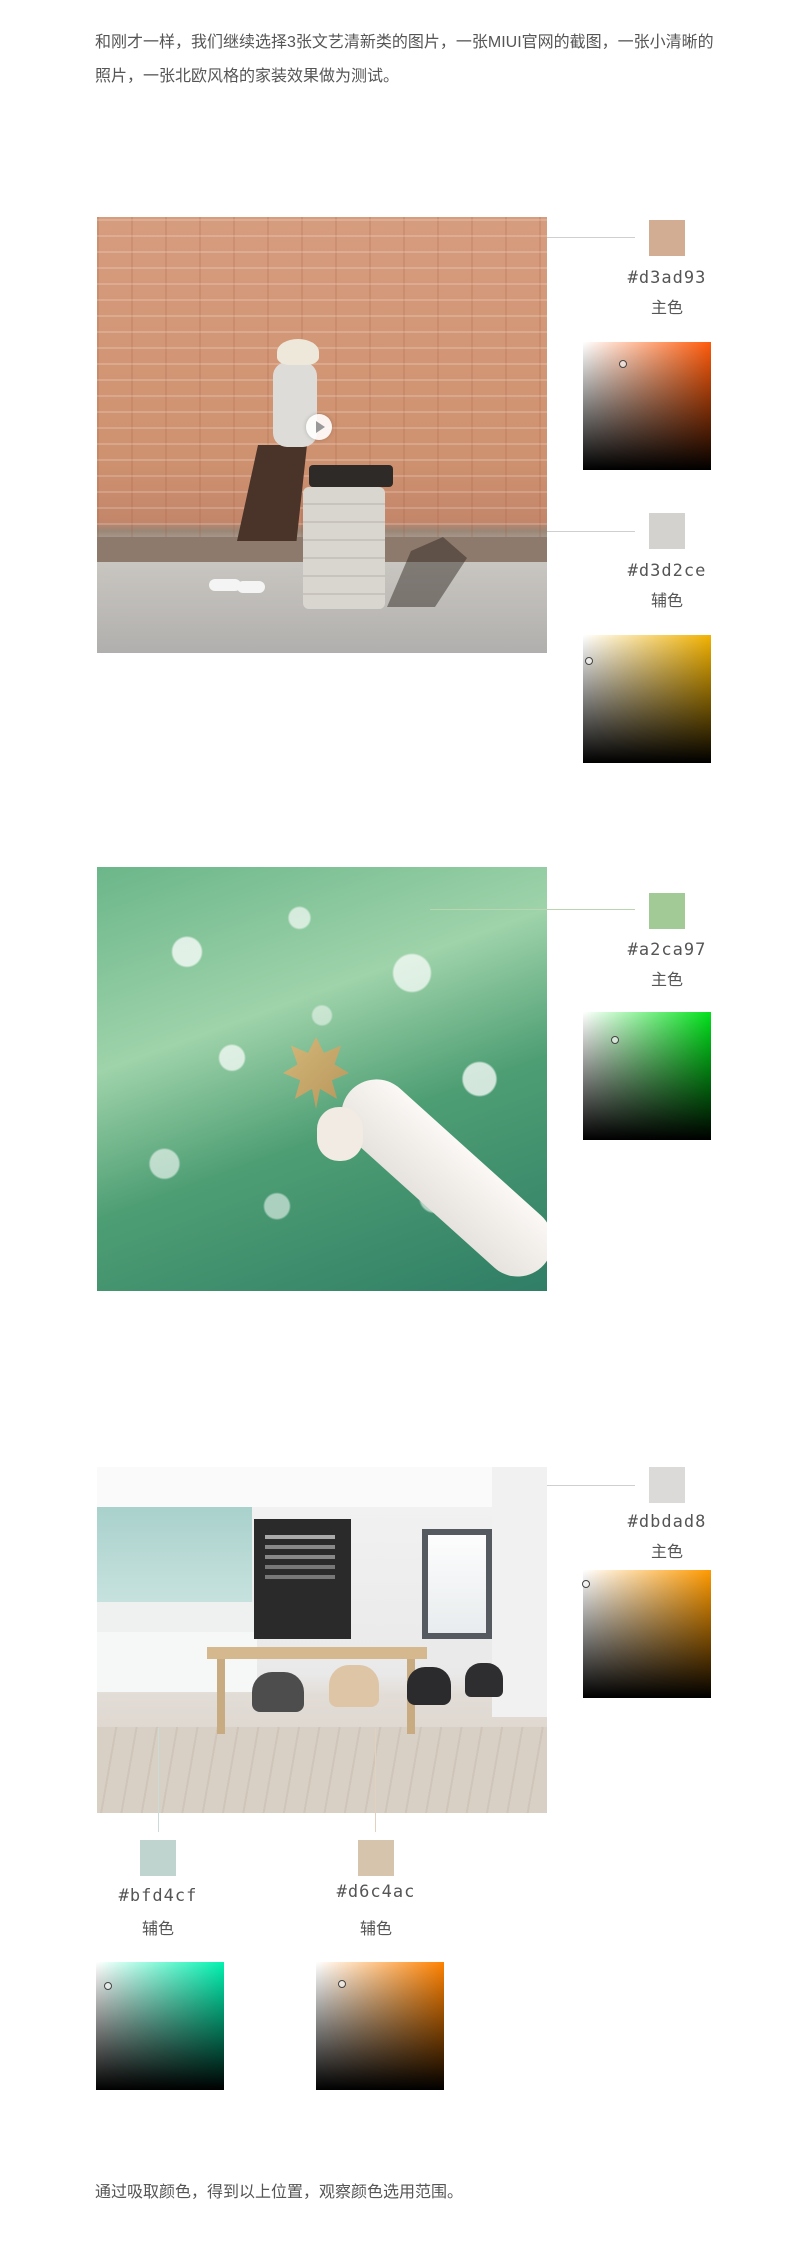 The height and width of the screenshot is (2265, 800). I want to click on leader-line-secondary-3b, so click(375, 1780).